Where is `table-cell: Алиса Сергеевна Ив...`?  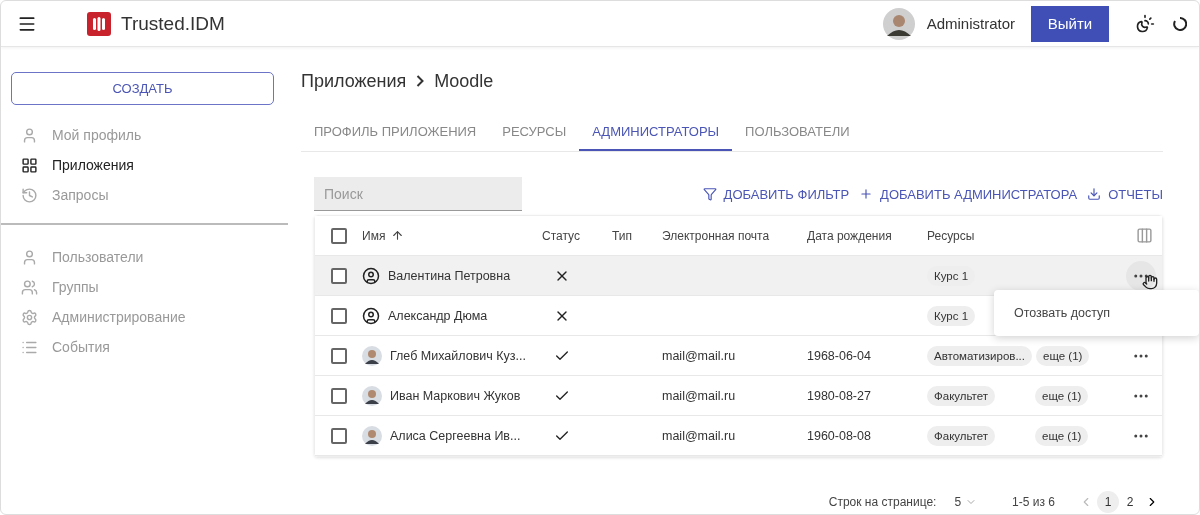
table-cell: Алиса Сергеевна Ив... is located at coordinates (455, 435).